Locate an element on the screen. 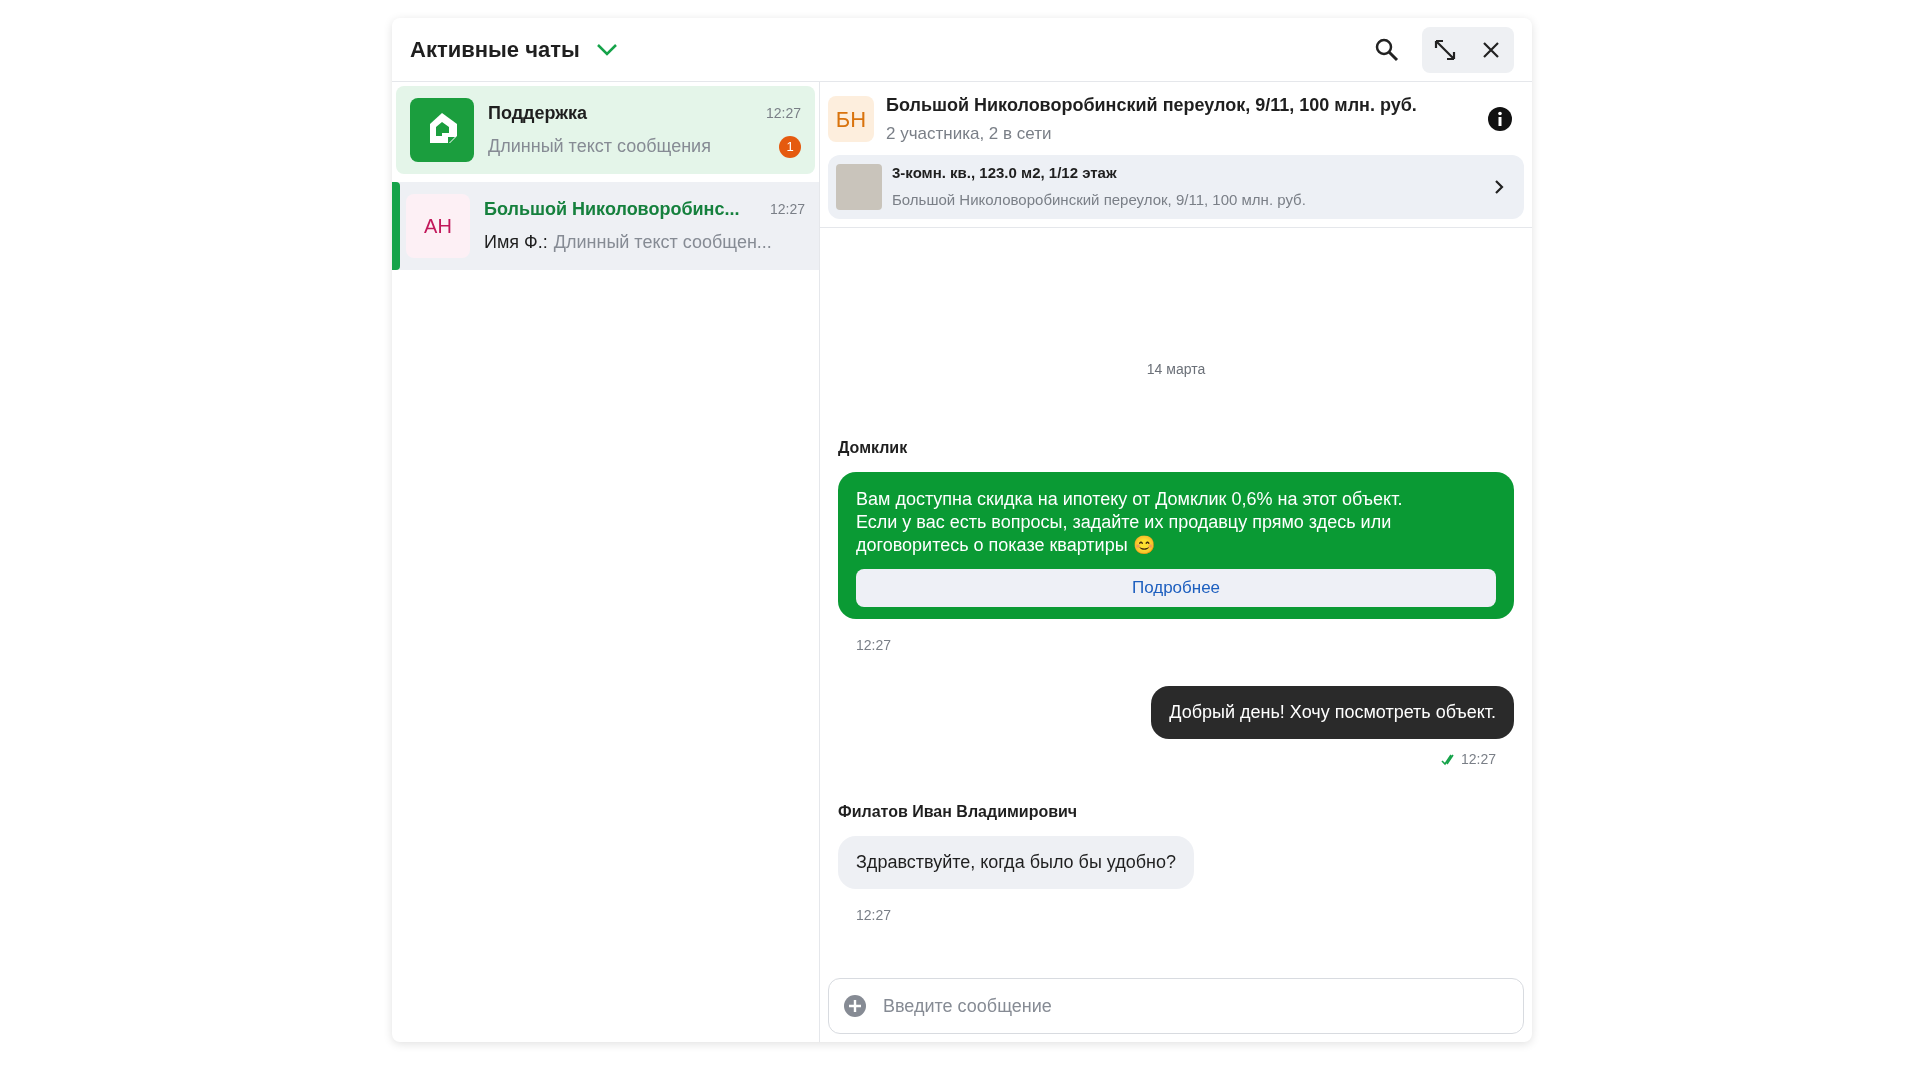  listing-title: 3-комн. кв., 123.0 м2, 1/12 этаж is located at coordinates (1005, 173).